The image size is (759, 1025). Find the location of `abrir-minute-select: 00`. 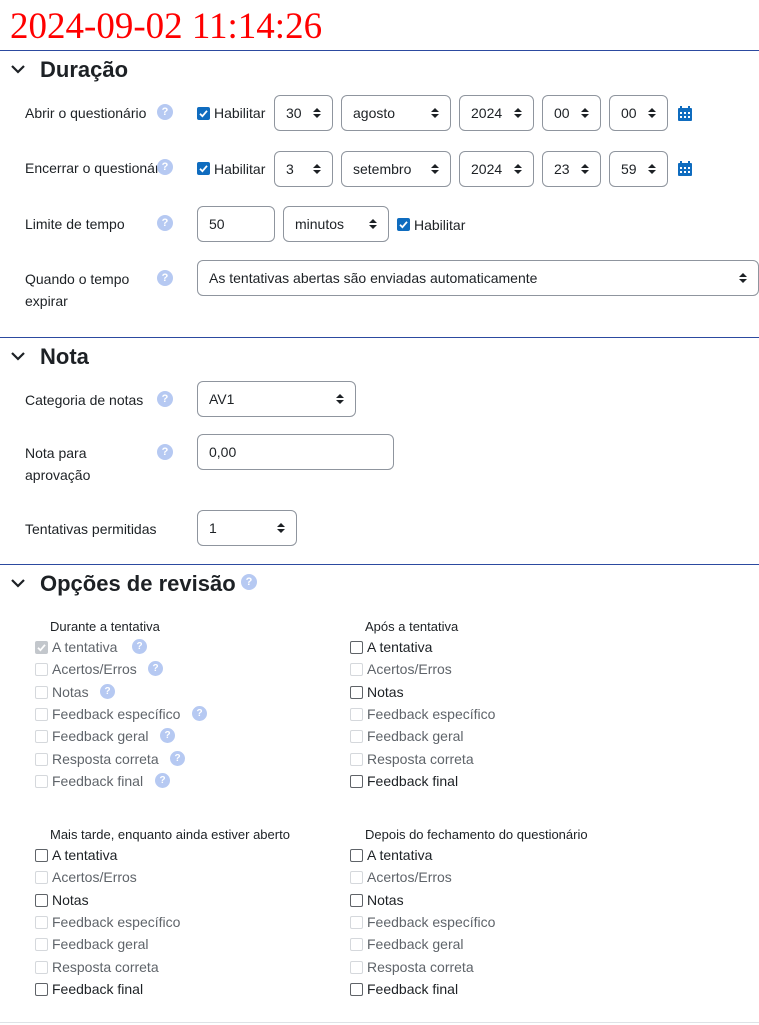

abrir-minute-select: 00 is located at coordinates (638, 113).